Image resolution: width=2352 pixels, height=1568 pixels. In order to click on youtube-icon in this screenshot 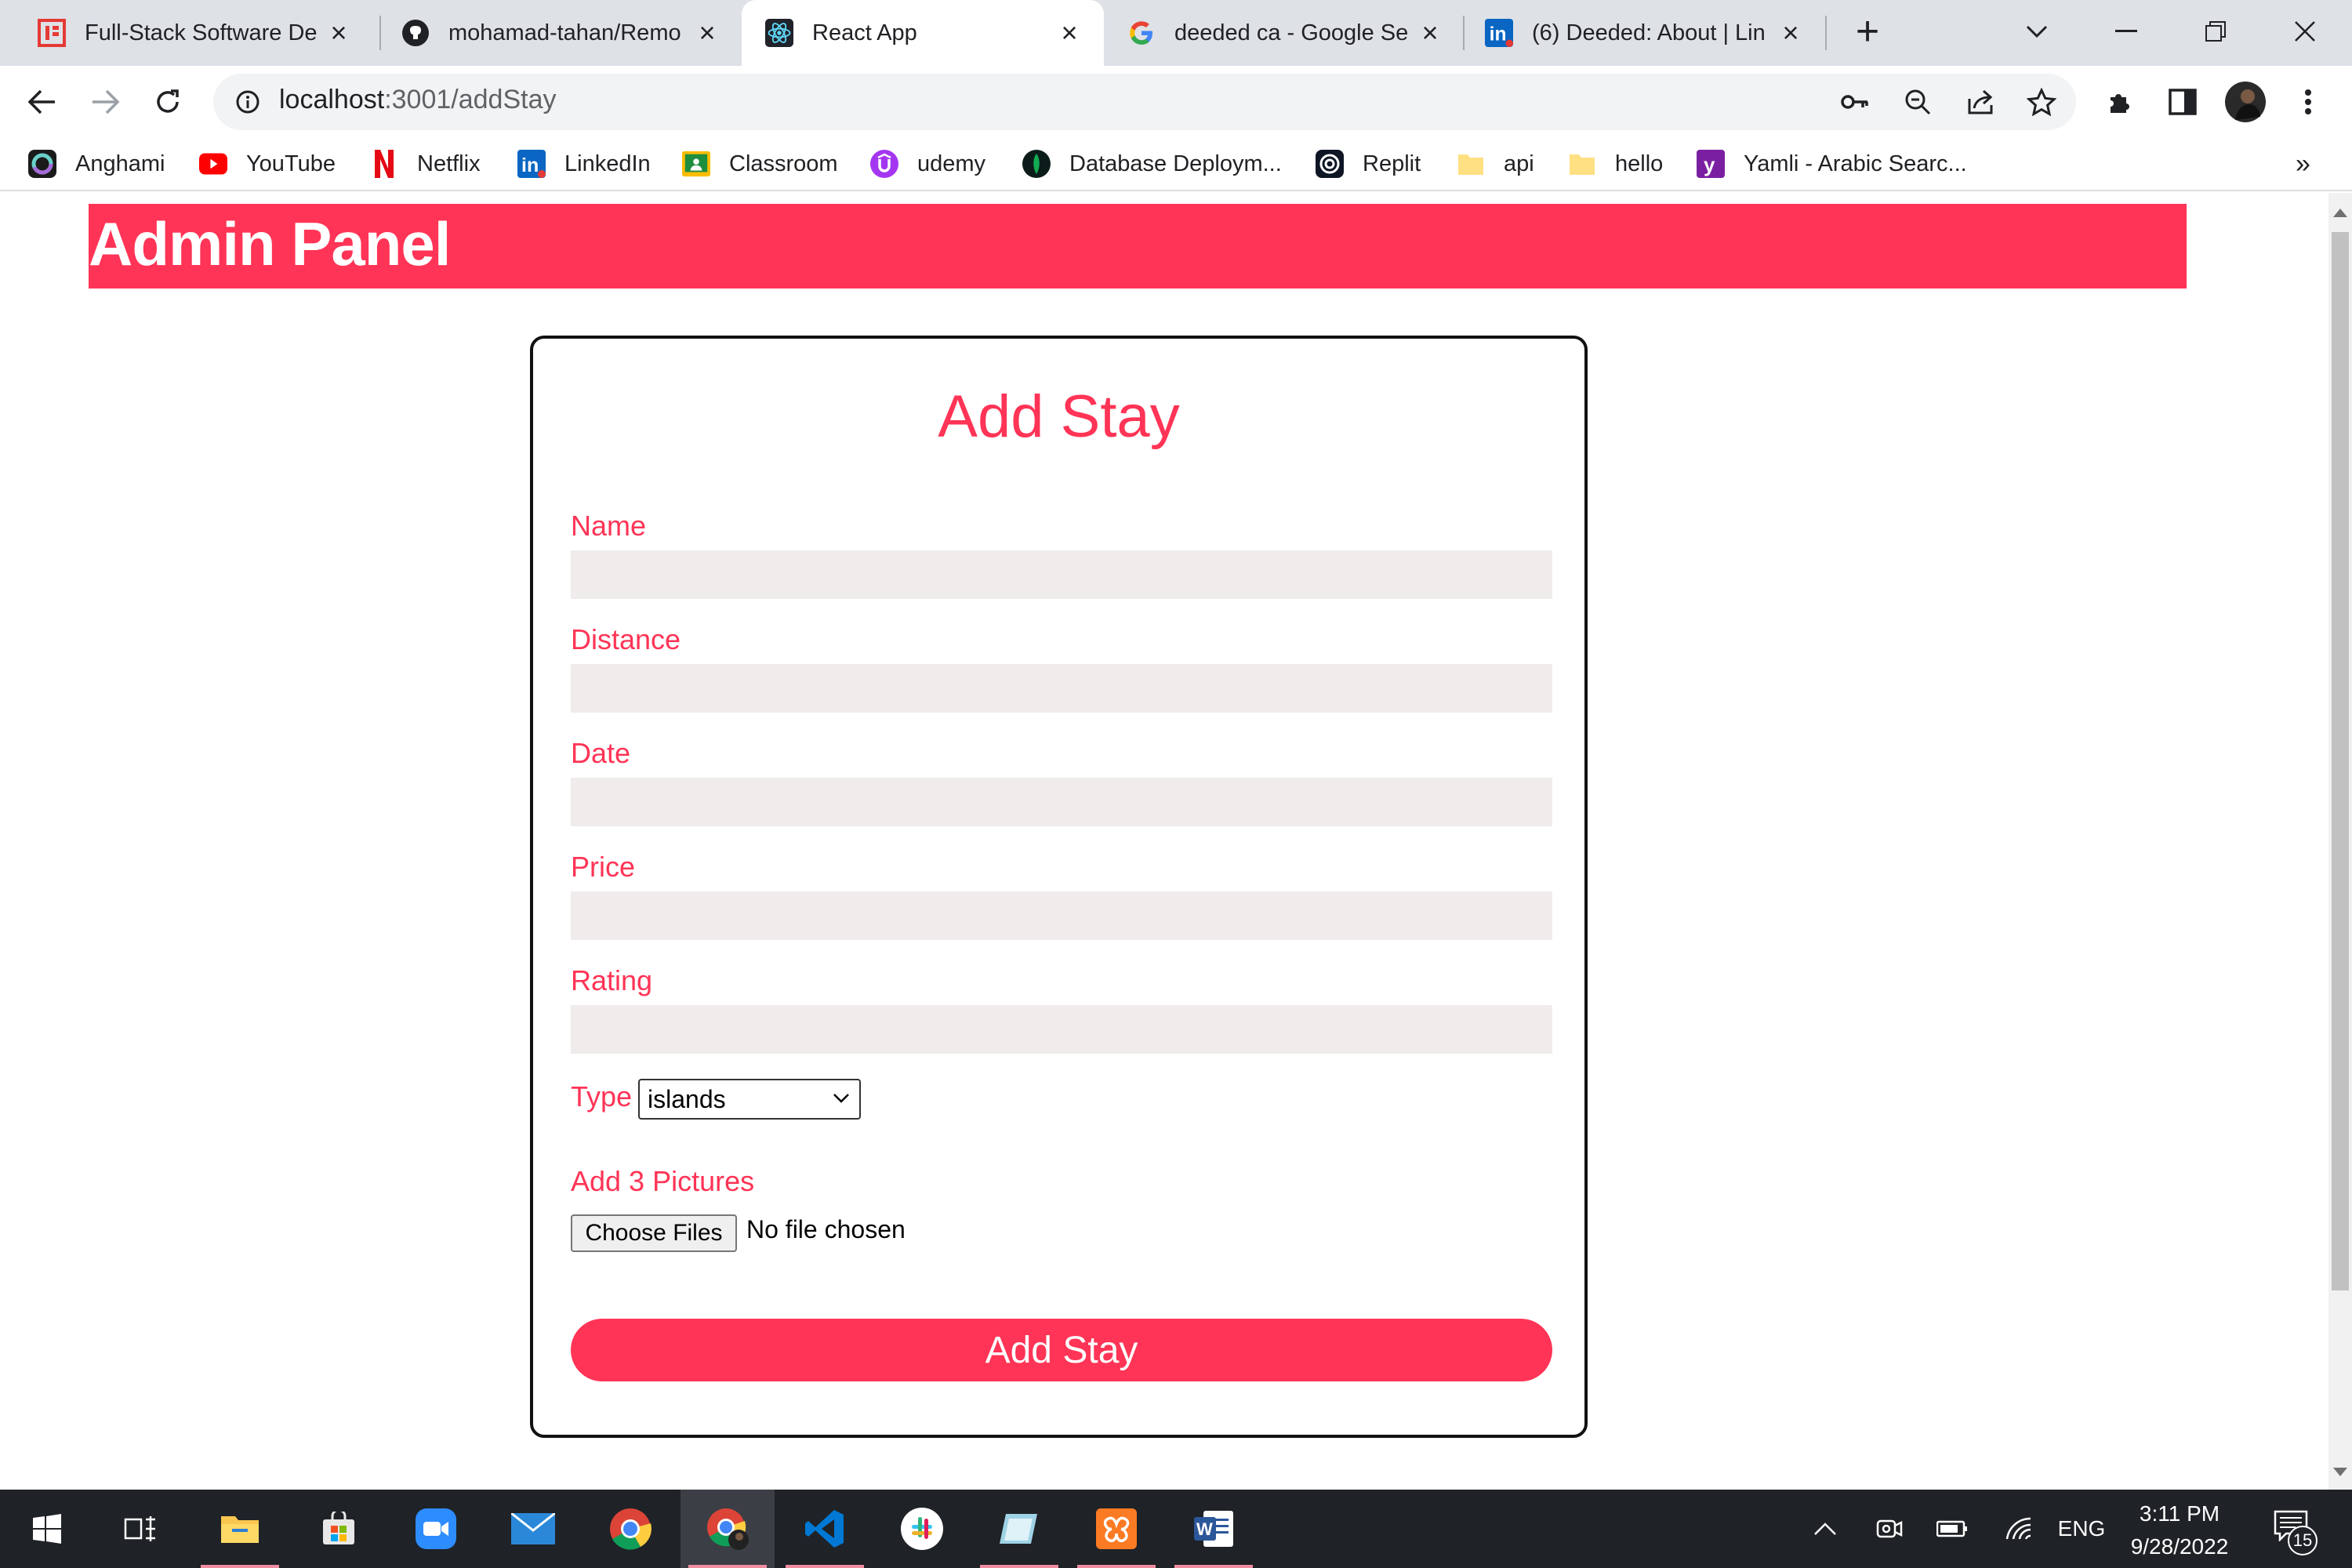, I will do `click(213, 164)`.